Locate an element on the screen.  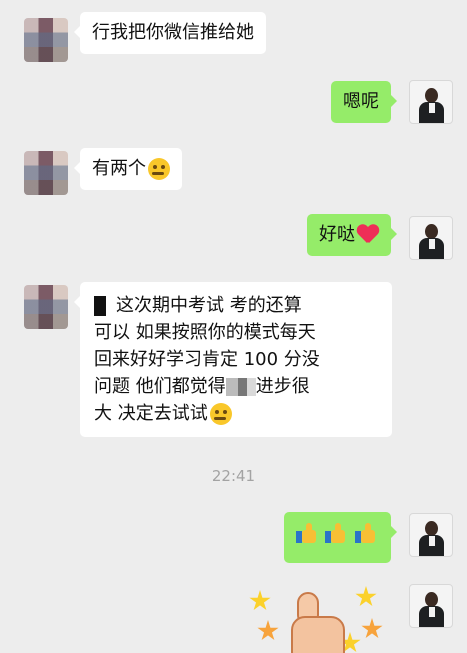
thumbs-up-sticker is located at coordinates (318, 616).